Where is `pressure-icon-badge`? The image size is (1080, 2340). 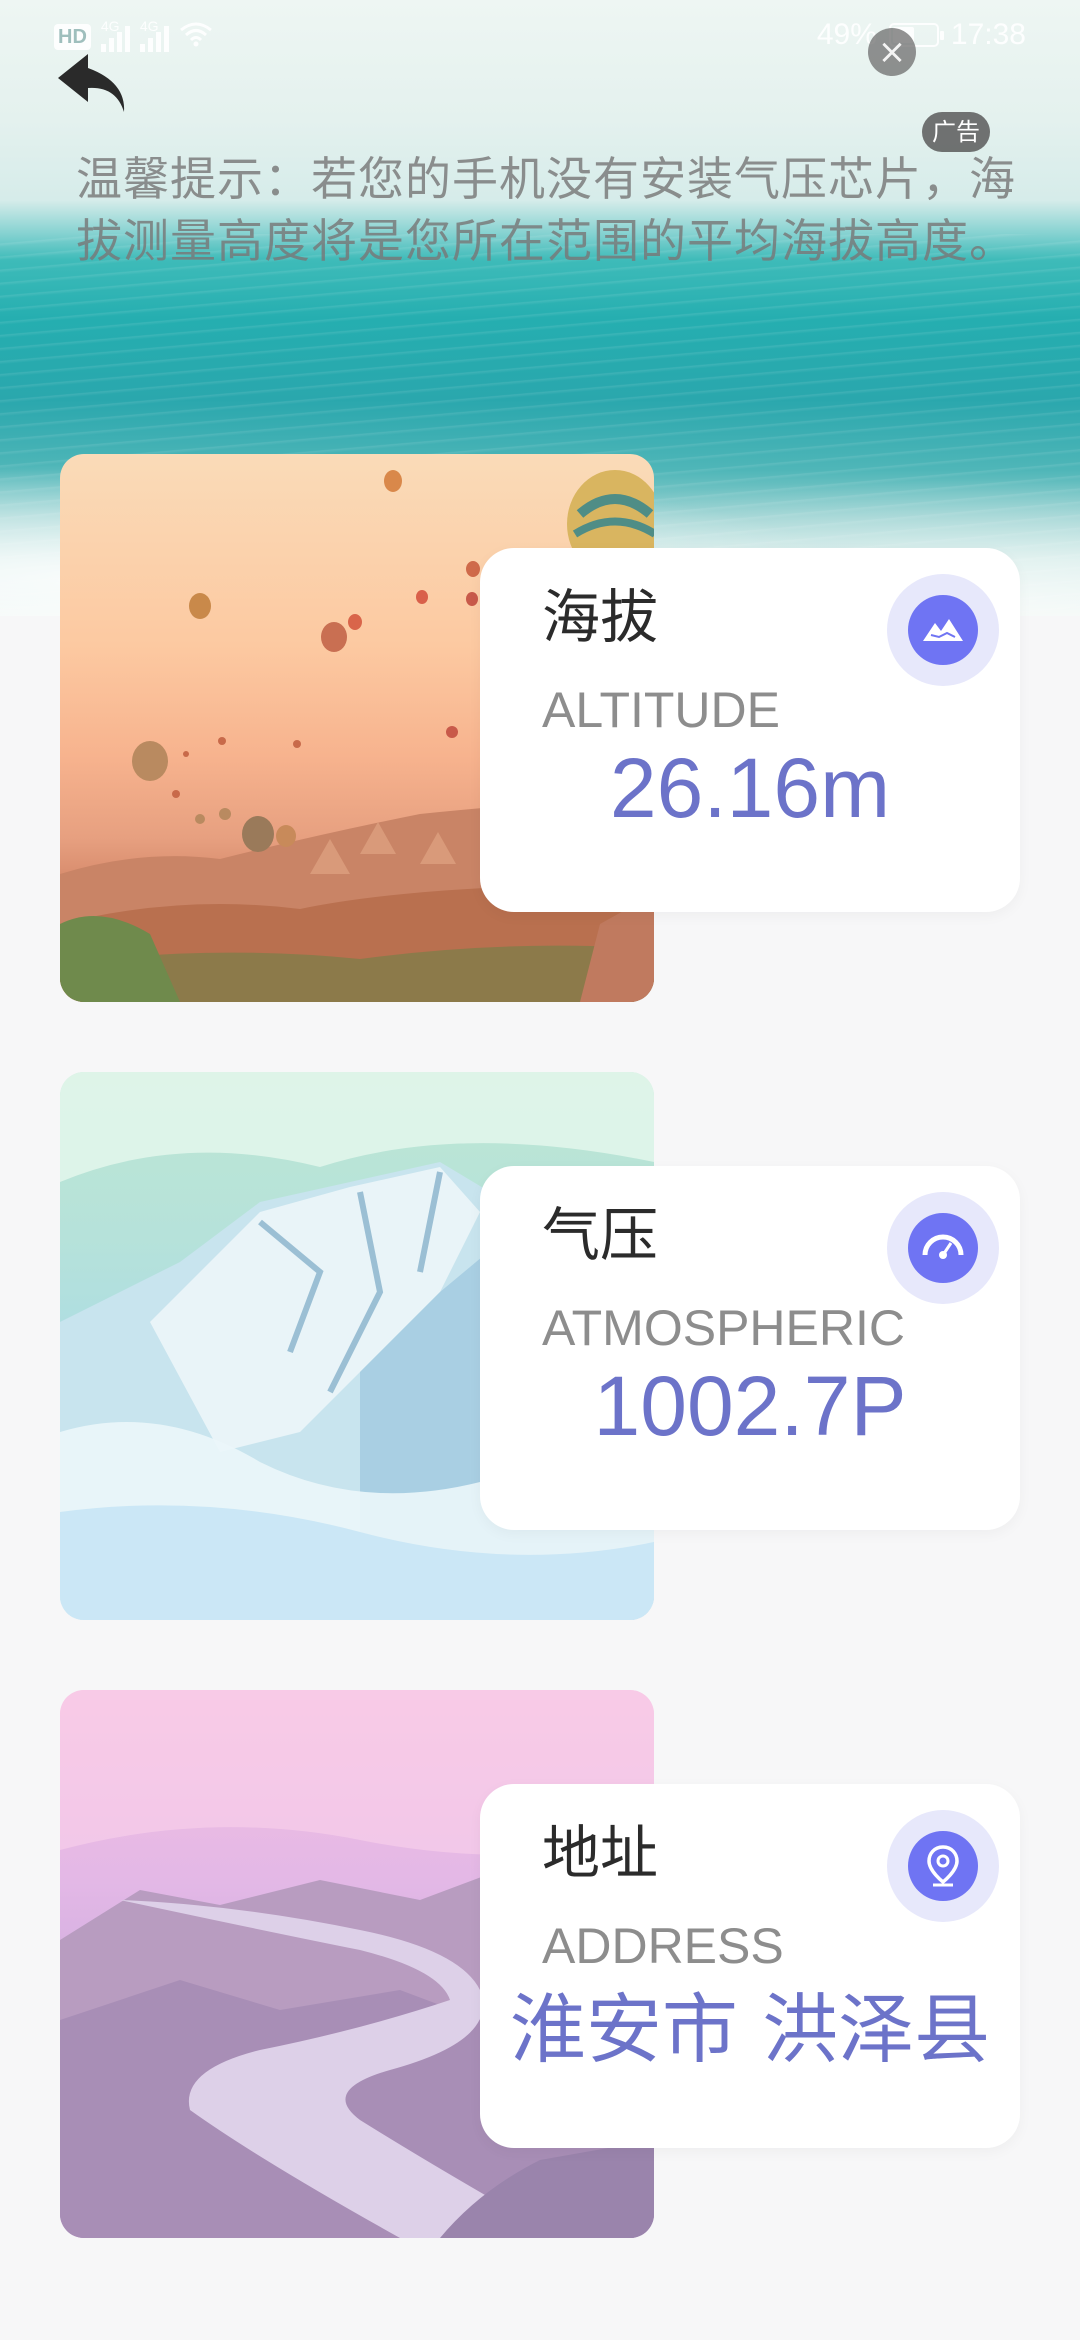 pressure-icon-badge is located at coordinates (943, 1248).